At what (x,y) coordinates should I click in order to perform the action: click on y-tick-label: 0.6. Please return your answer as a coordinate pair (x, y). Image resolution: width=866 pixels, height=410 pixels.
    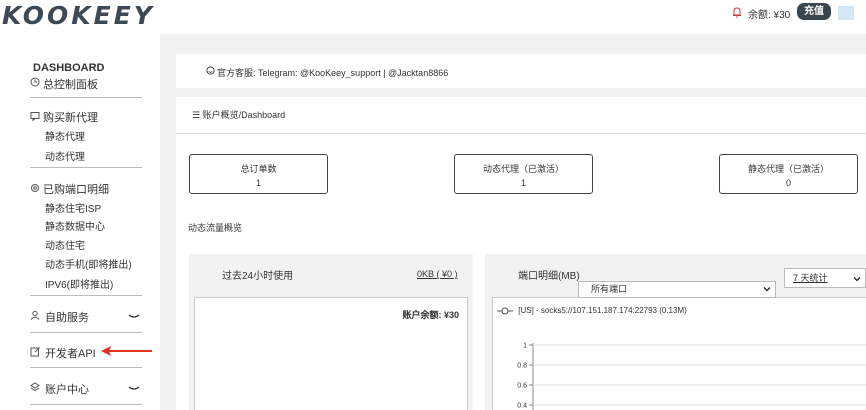
    Looking at the image, I should click on (522, 386).